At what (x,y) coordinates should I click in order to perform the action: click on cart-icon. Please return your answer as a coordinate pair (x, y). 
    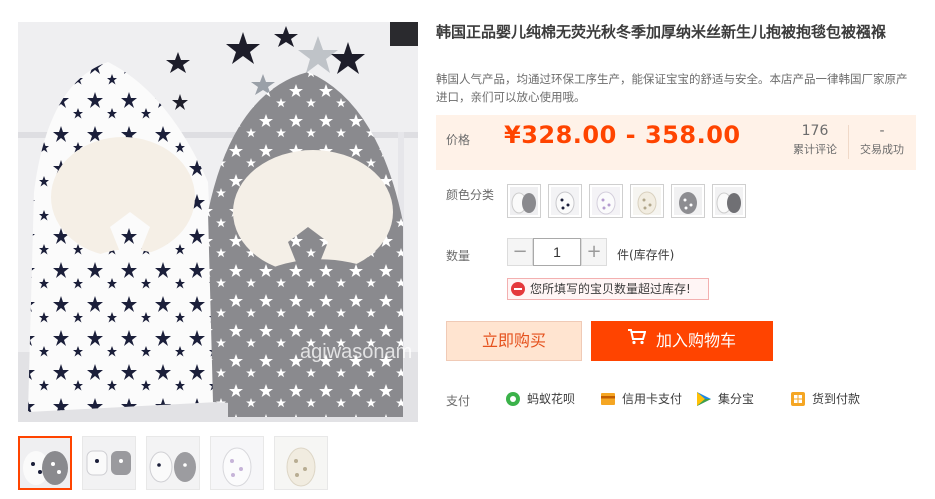
    Looking at the image, I should click on (637, 340).